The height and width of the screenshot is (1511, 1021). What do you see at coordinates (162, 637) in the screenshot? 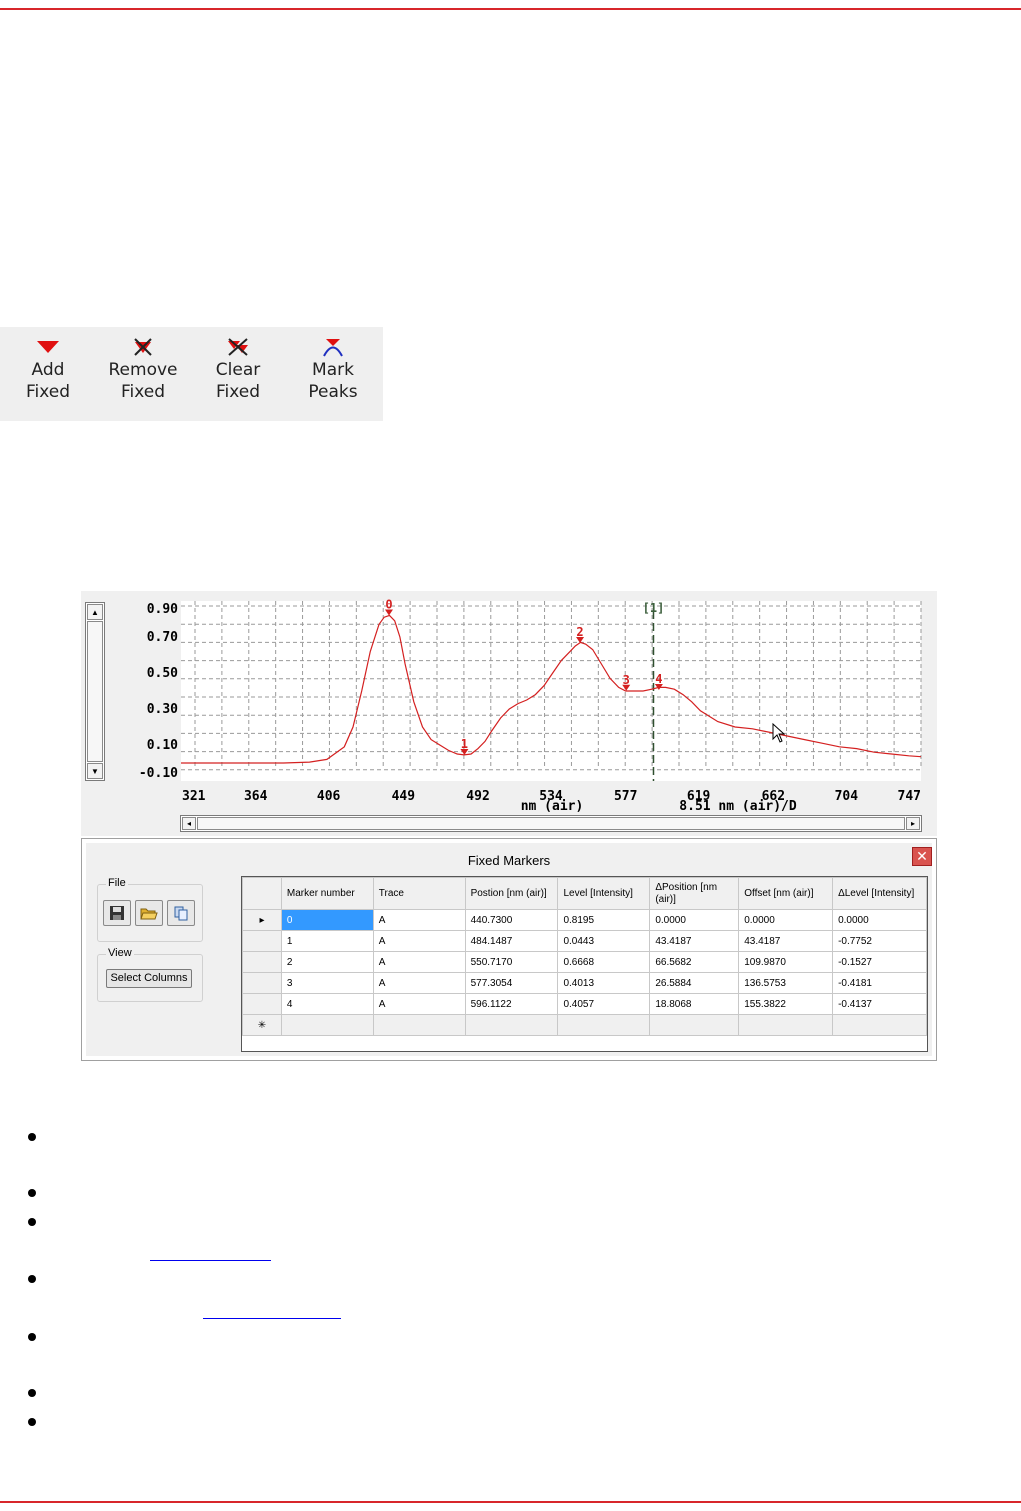
I see `y-tick-label: 0.70` at bounding box center [162, 637].